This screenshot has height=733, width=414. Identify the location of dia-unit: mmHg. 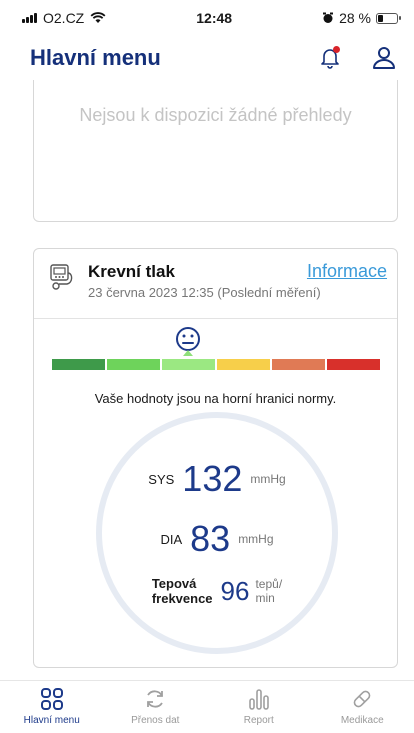
(256, 539).